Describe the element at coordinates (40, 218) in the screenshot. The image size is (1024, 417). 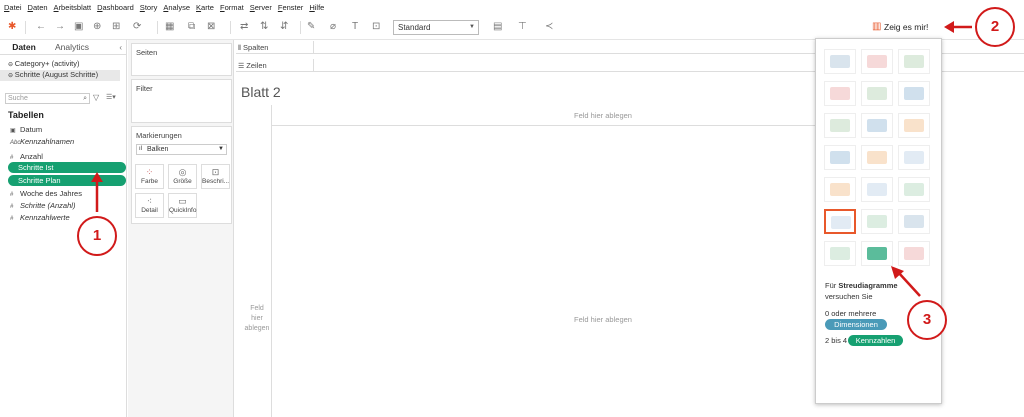
I see `field-kennzahlwerte: # Kennzahlwerte` at that location.